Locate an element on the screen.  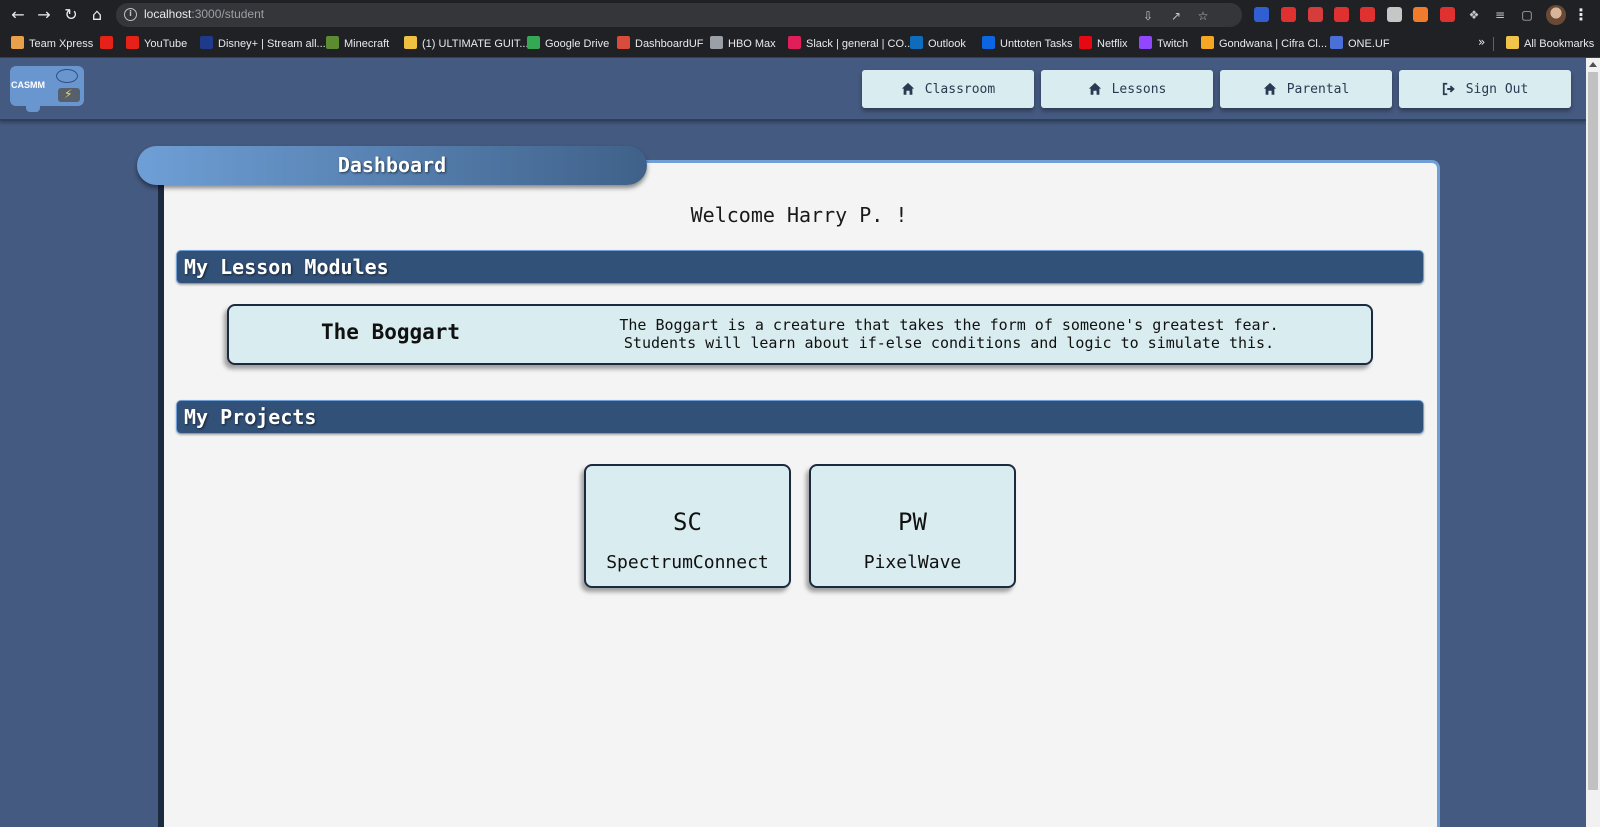
scroll-up-arrow-icon is located at coordinates (1593, 64).